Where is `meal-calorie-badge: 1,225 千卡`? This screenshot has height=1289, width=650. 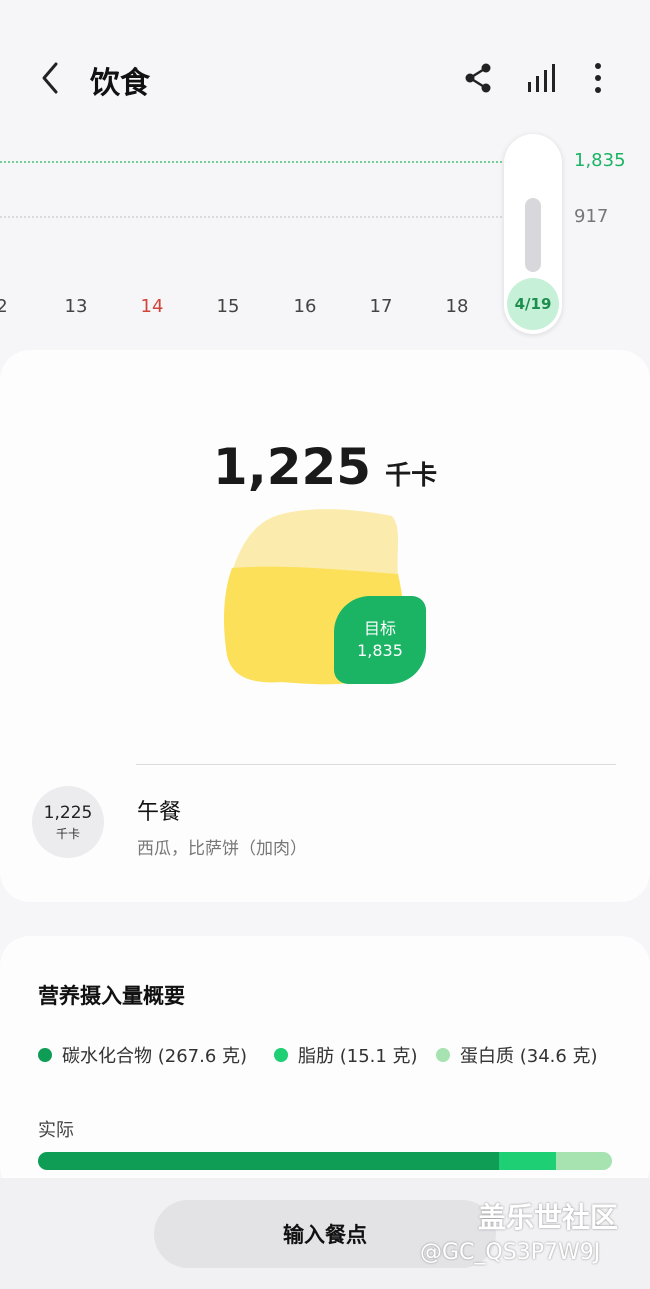 meal-calorie-badge: 1,225 千卡 is located at coordinates (68, 822).